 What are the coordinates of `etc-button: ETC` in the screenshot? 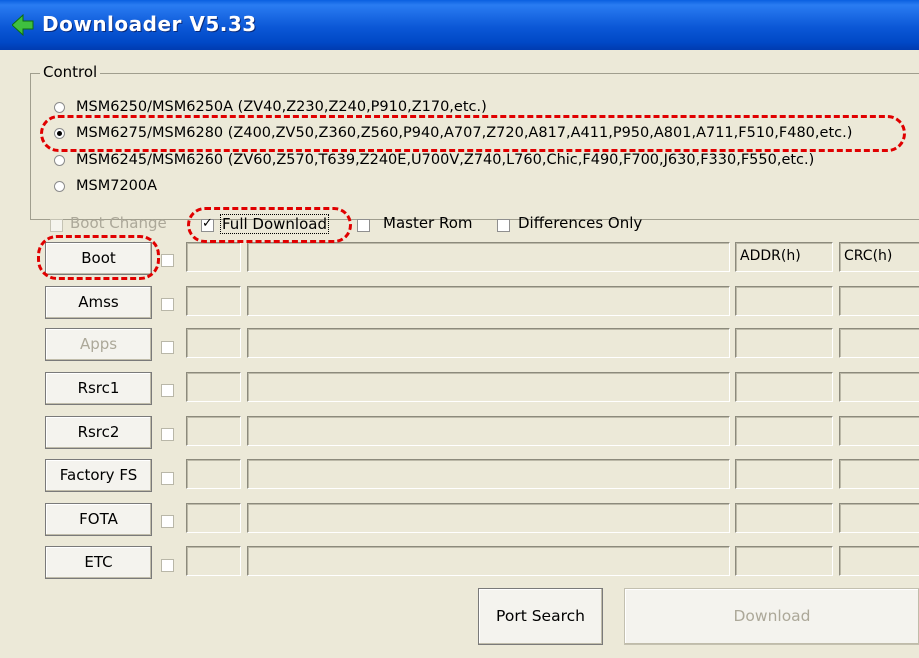 It's located at (98, 562).